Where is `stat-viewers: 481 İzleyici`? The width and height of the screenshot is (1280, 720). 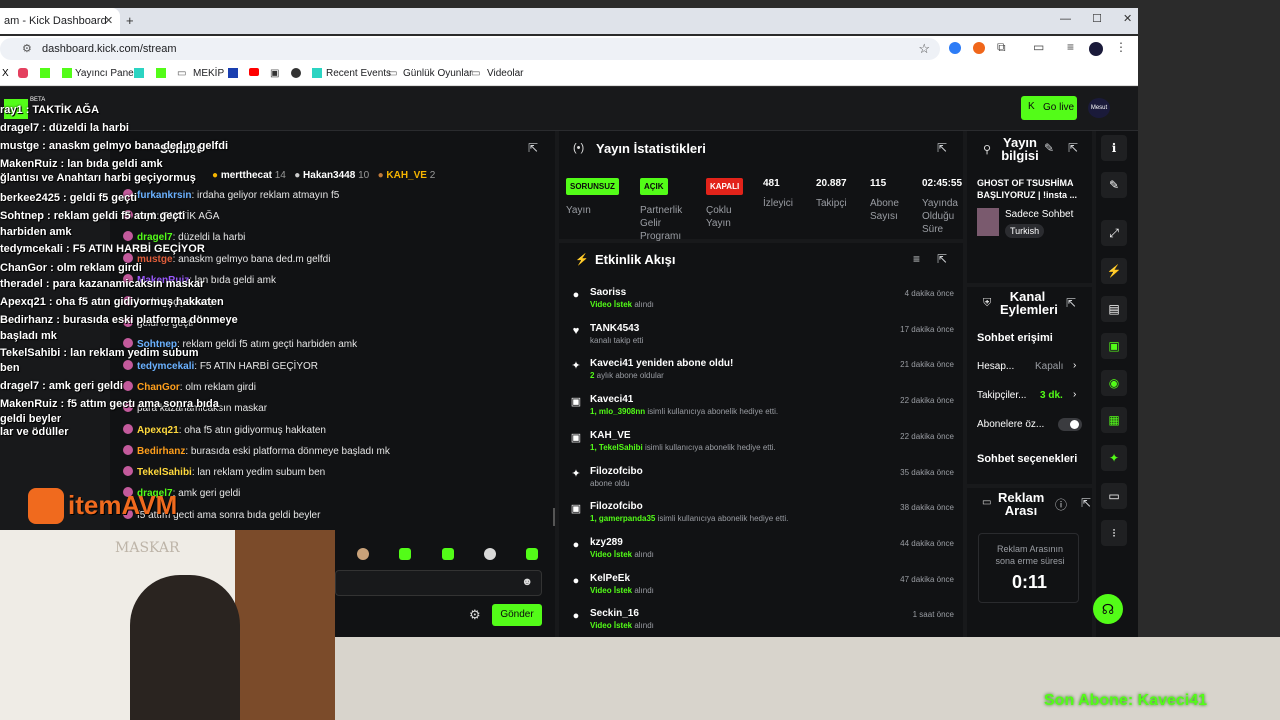
stat-viewers: 481 İzleyici is located at coordinates (783, 194).